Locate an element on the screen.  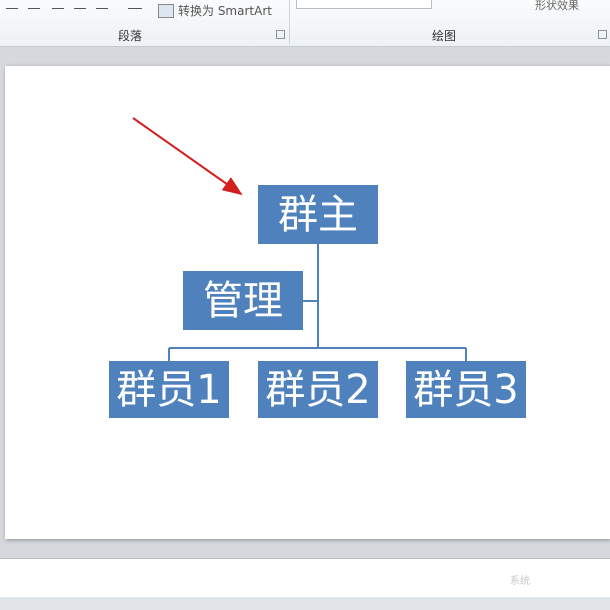
align-right-icon is located at coordinates (58, 4).